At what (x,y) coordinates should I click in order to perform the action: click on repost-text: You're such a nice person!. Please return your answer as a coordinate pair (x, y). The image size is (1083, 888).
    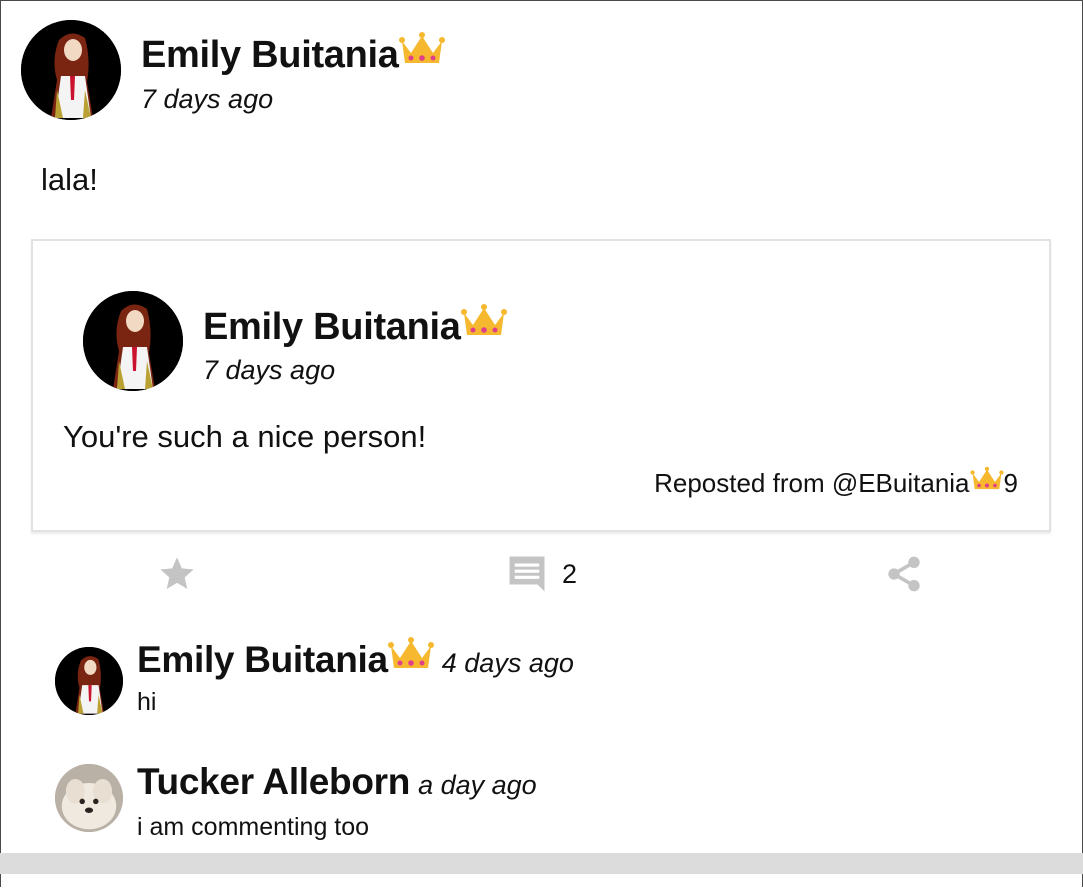
    Looking at the image, I should click on (245, 436).